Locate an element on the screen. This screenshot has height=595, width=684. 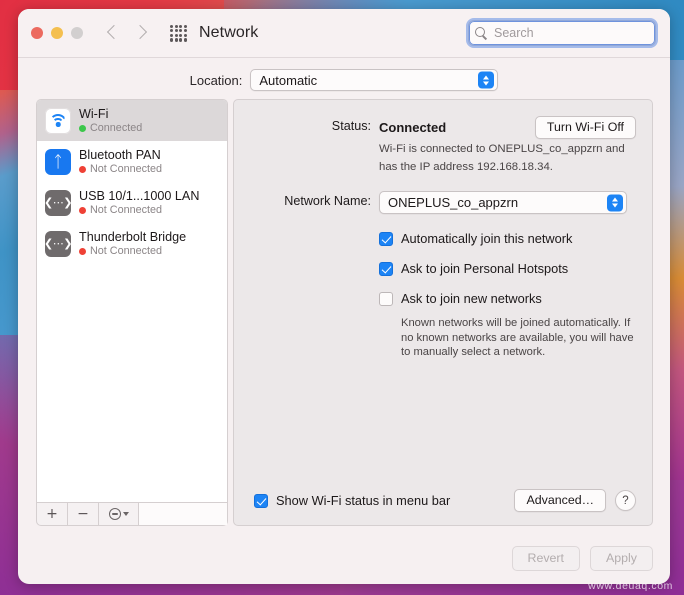
panel-footer-actions: Advanced… ? is located at coordinates (575, 500).